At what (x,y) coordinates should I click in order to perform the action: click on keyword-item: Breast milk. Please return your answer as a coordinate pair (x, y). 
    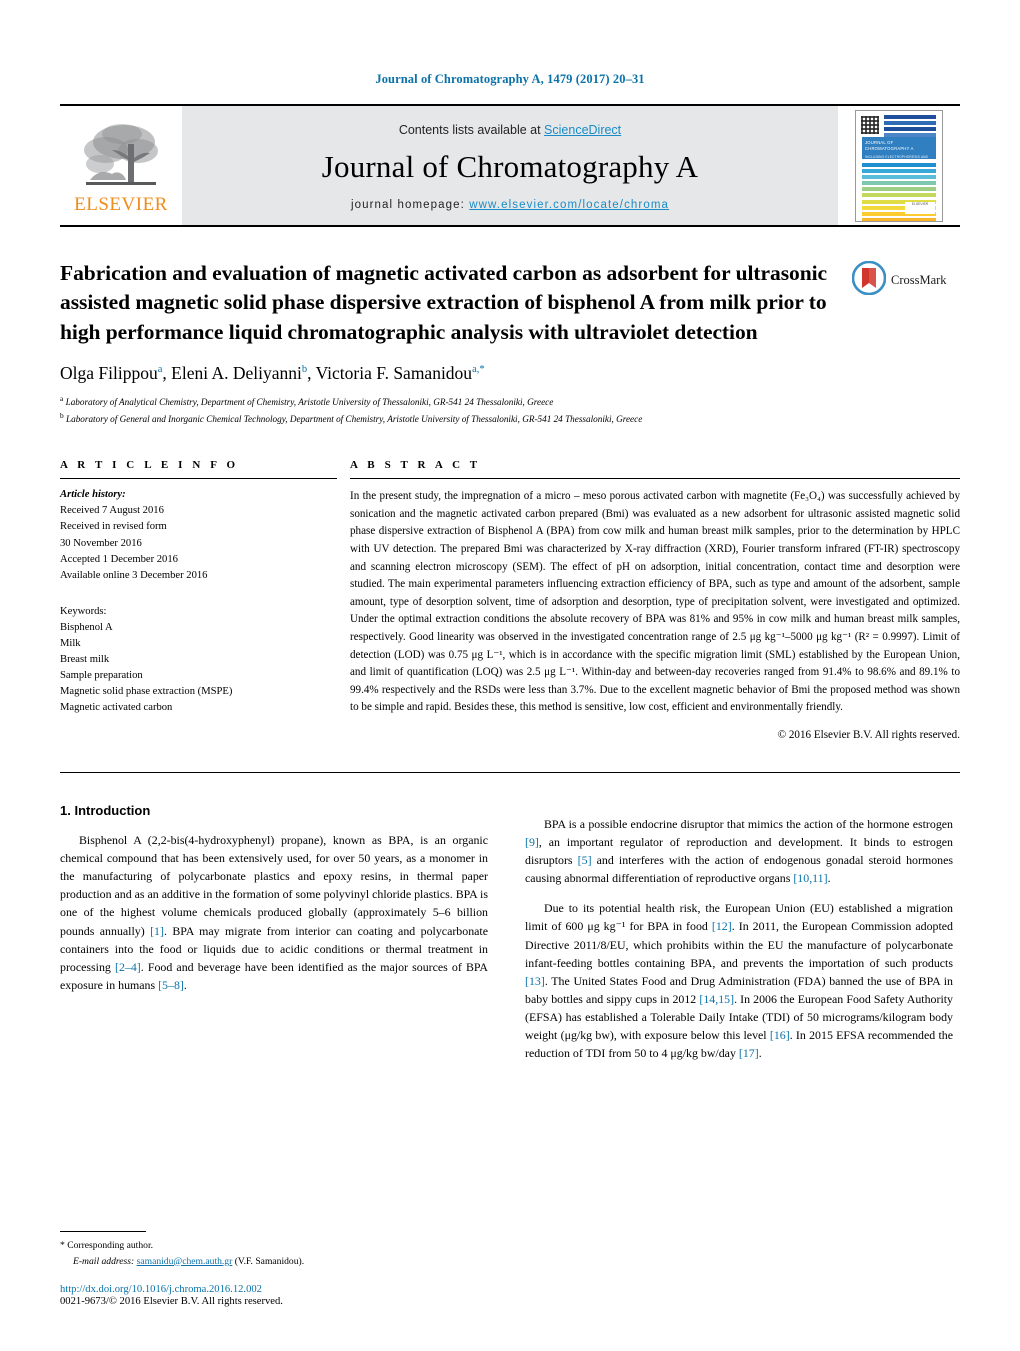
    Looking at the image, I should click on (85, 660).